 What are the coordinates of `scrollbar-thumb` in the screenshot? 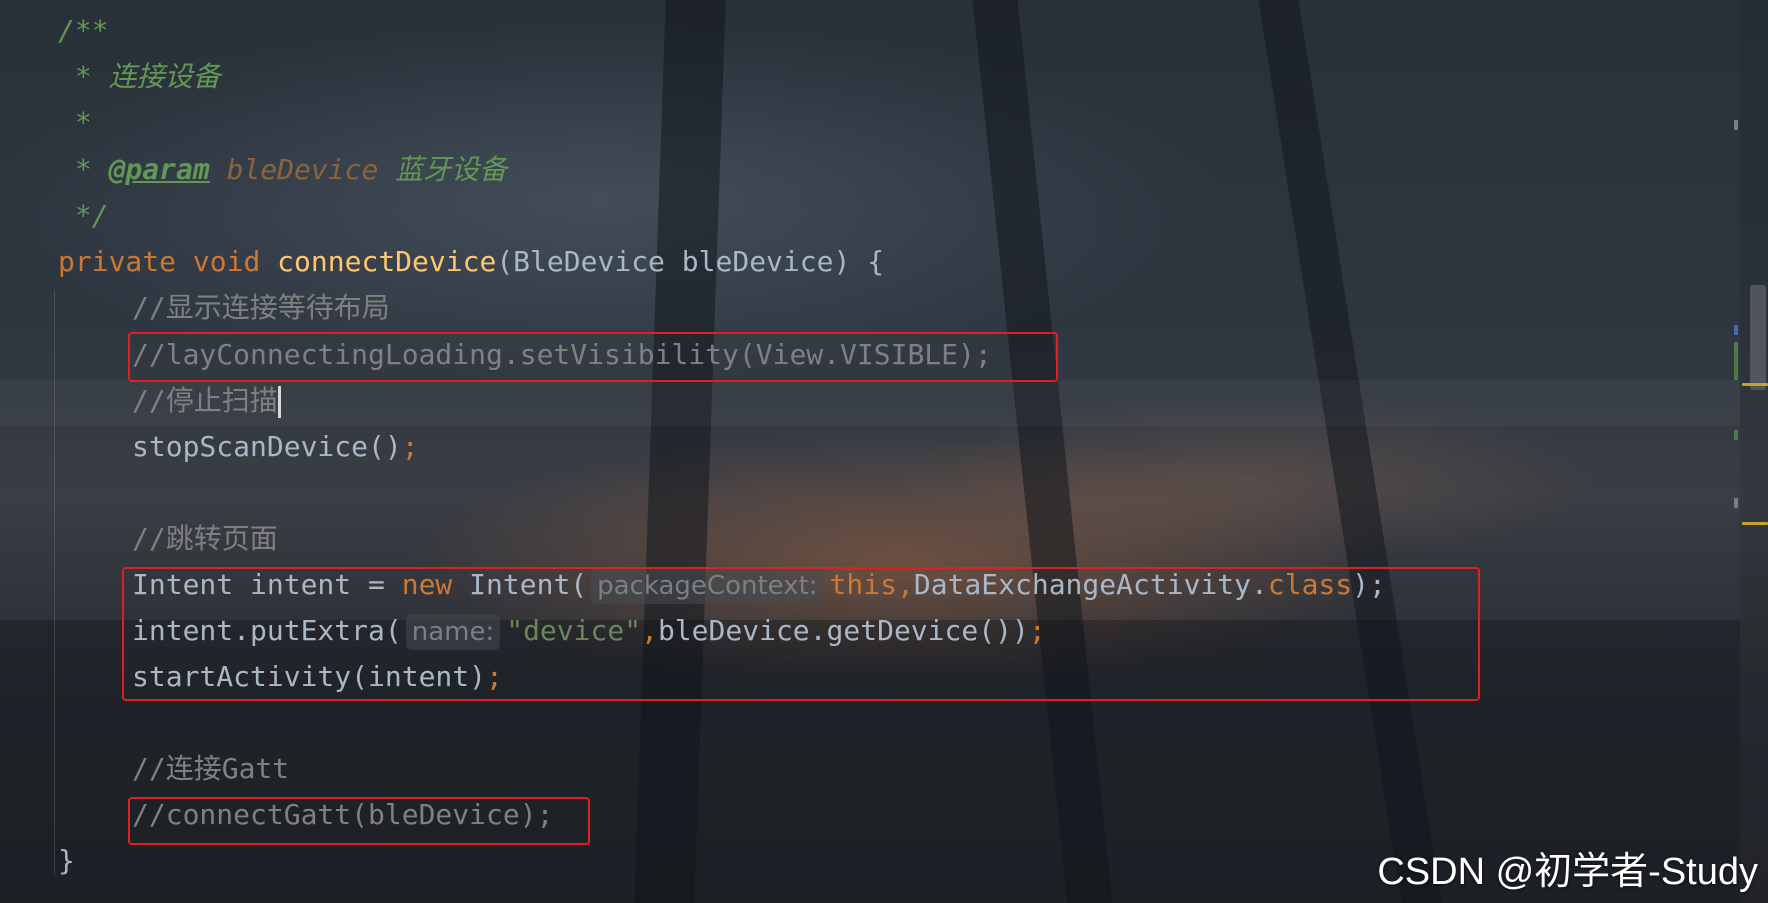 It's located at (1758, 337).